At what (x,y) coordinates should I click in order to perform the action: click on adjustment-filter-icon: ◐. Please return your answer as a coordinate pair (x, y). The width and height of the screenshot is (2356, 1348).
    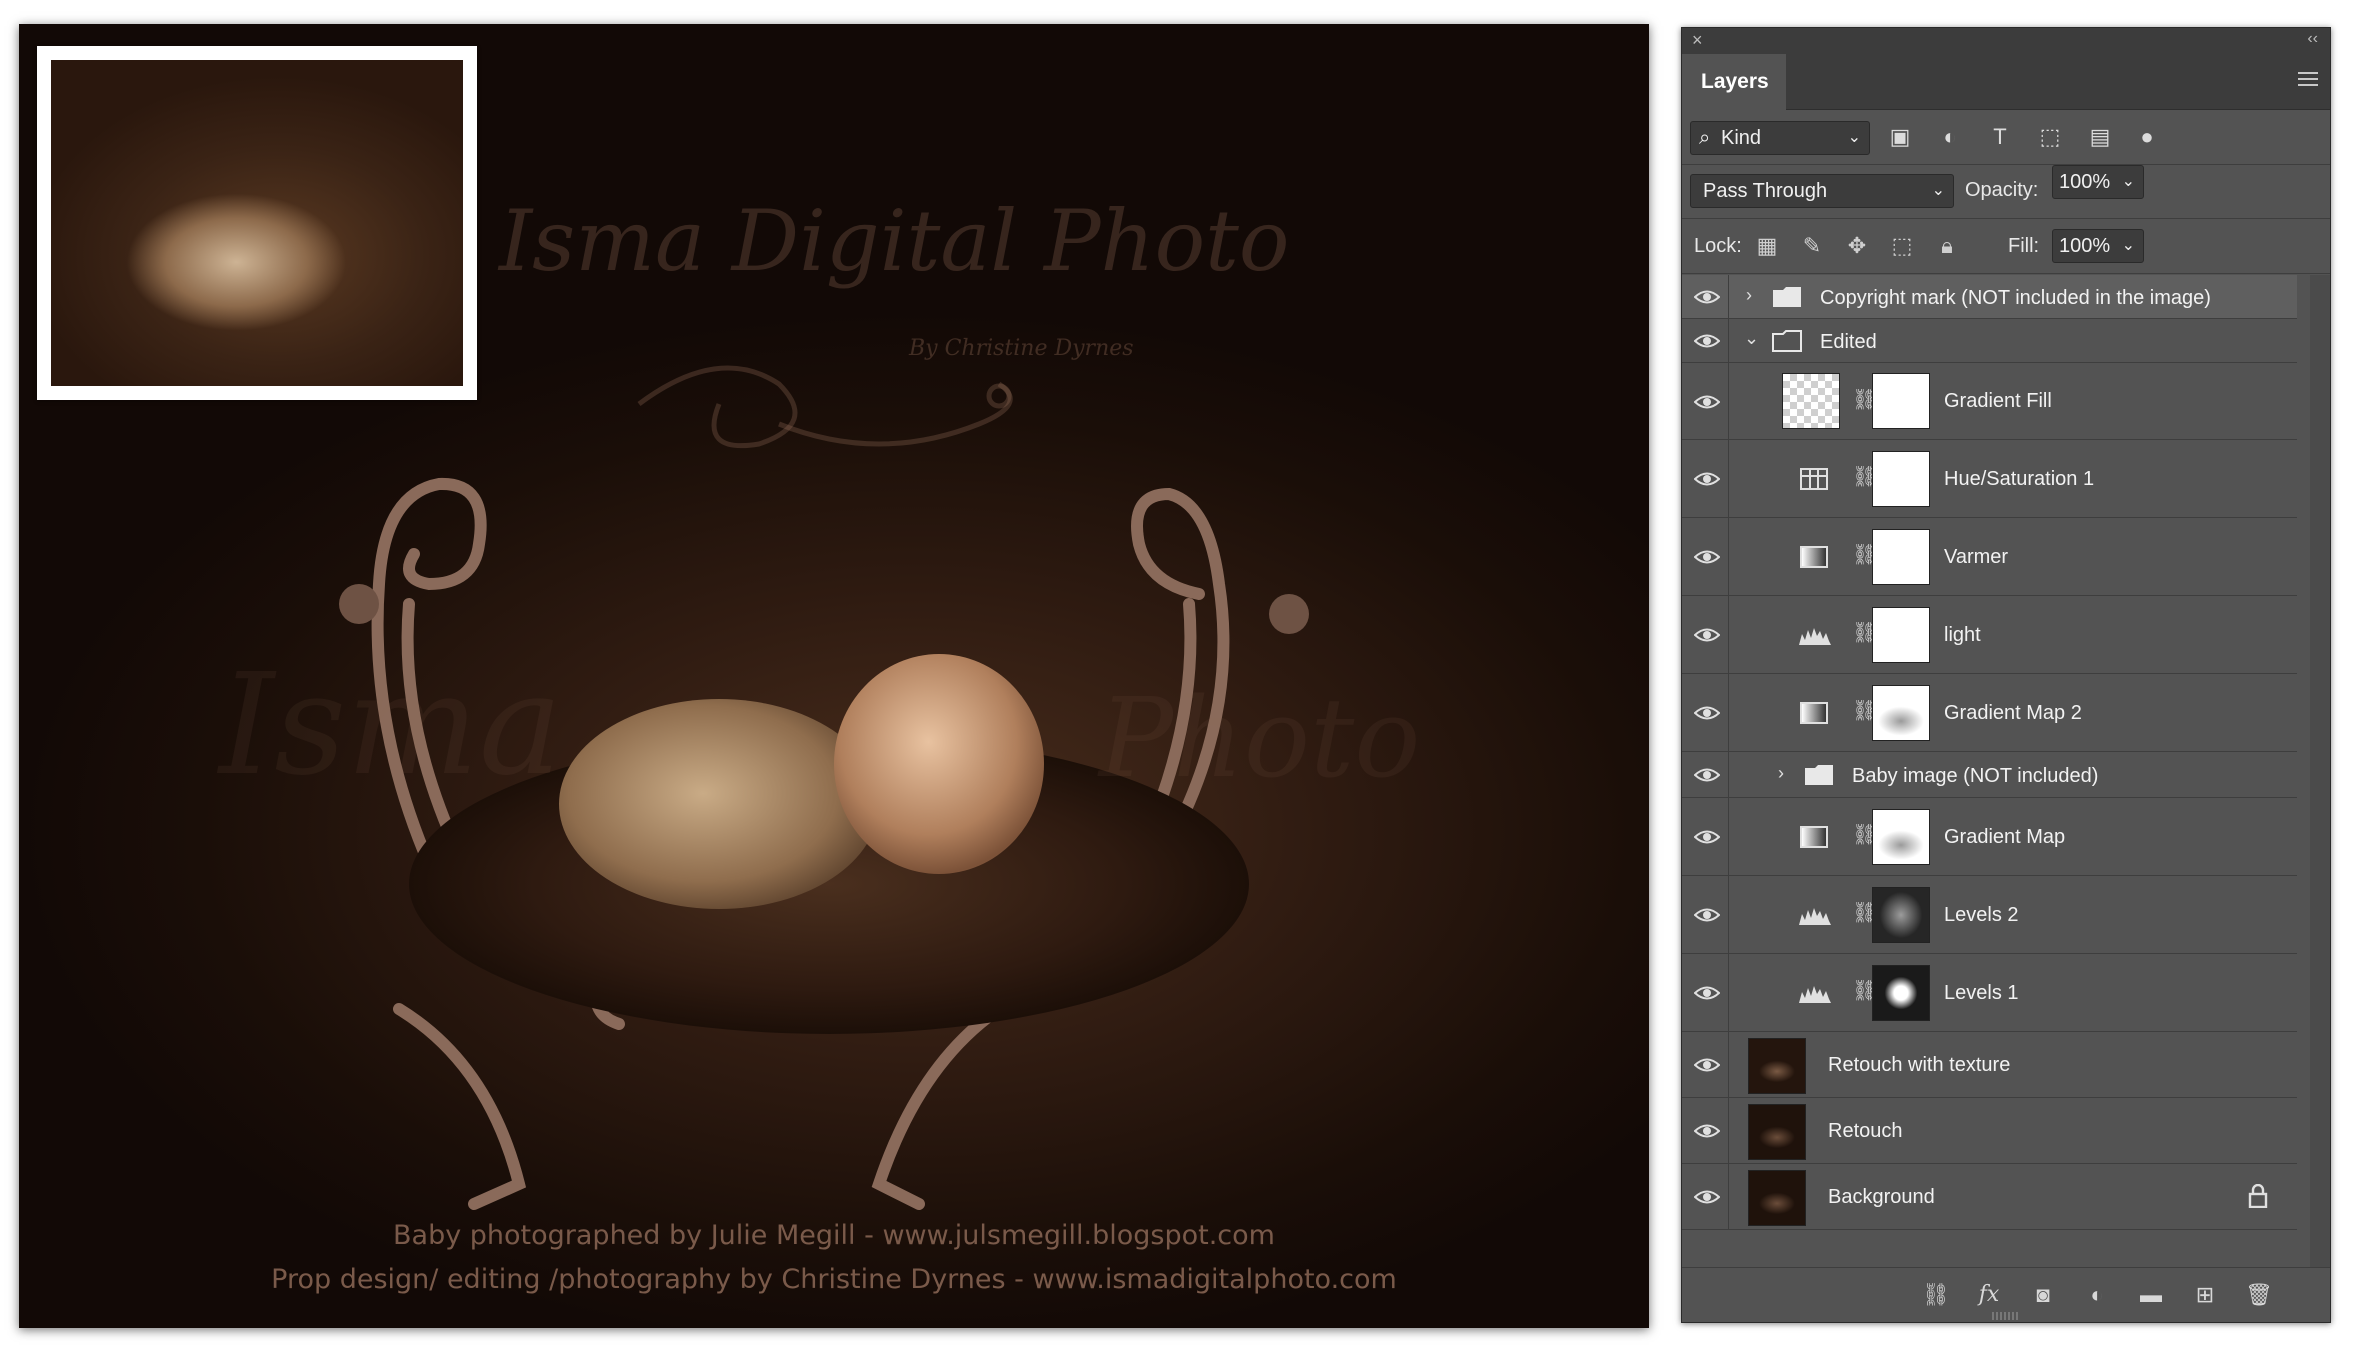
    Looking at the image, I should click on (1950, 137).